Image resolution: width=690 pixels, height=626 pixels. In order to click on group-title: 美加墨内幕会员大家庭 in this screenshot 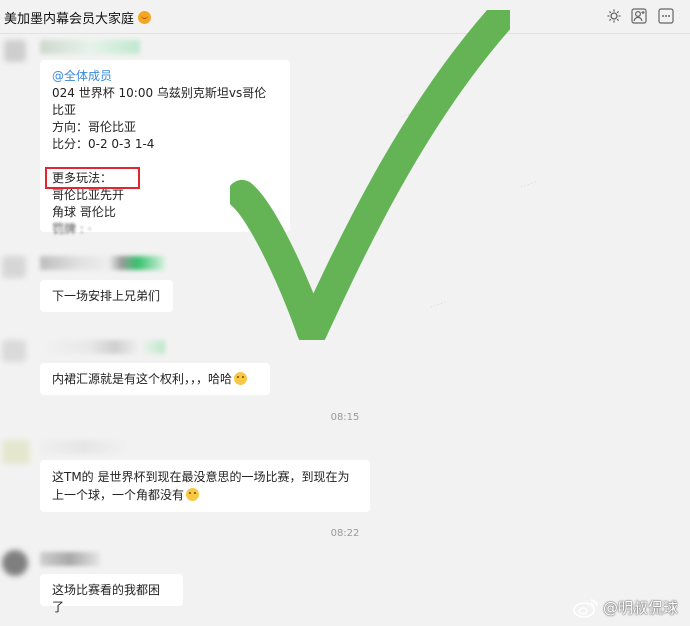, I will do `click(78, 17)`.